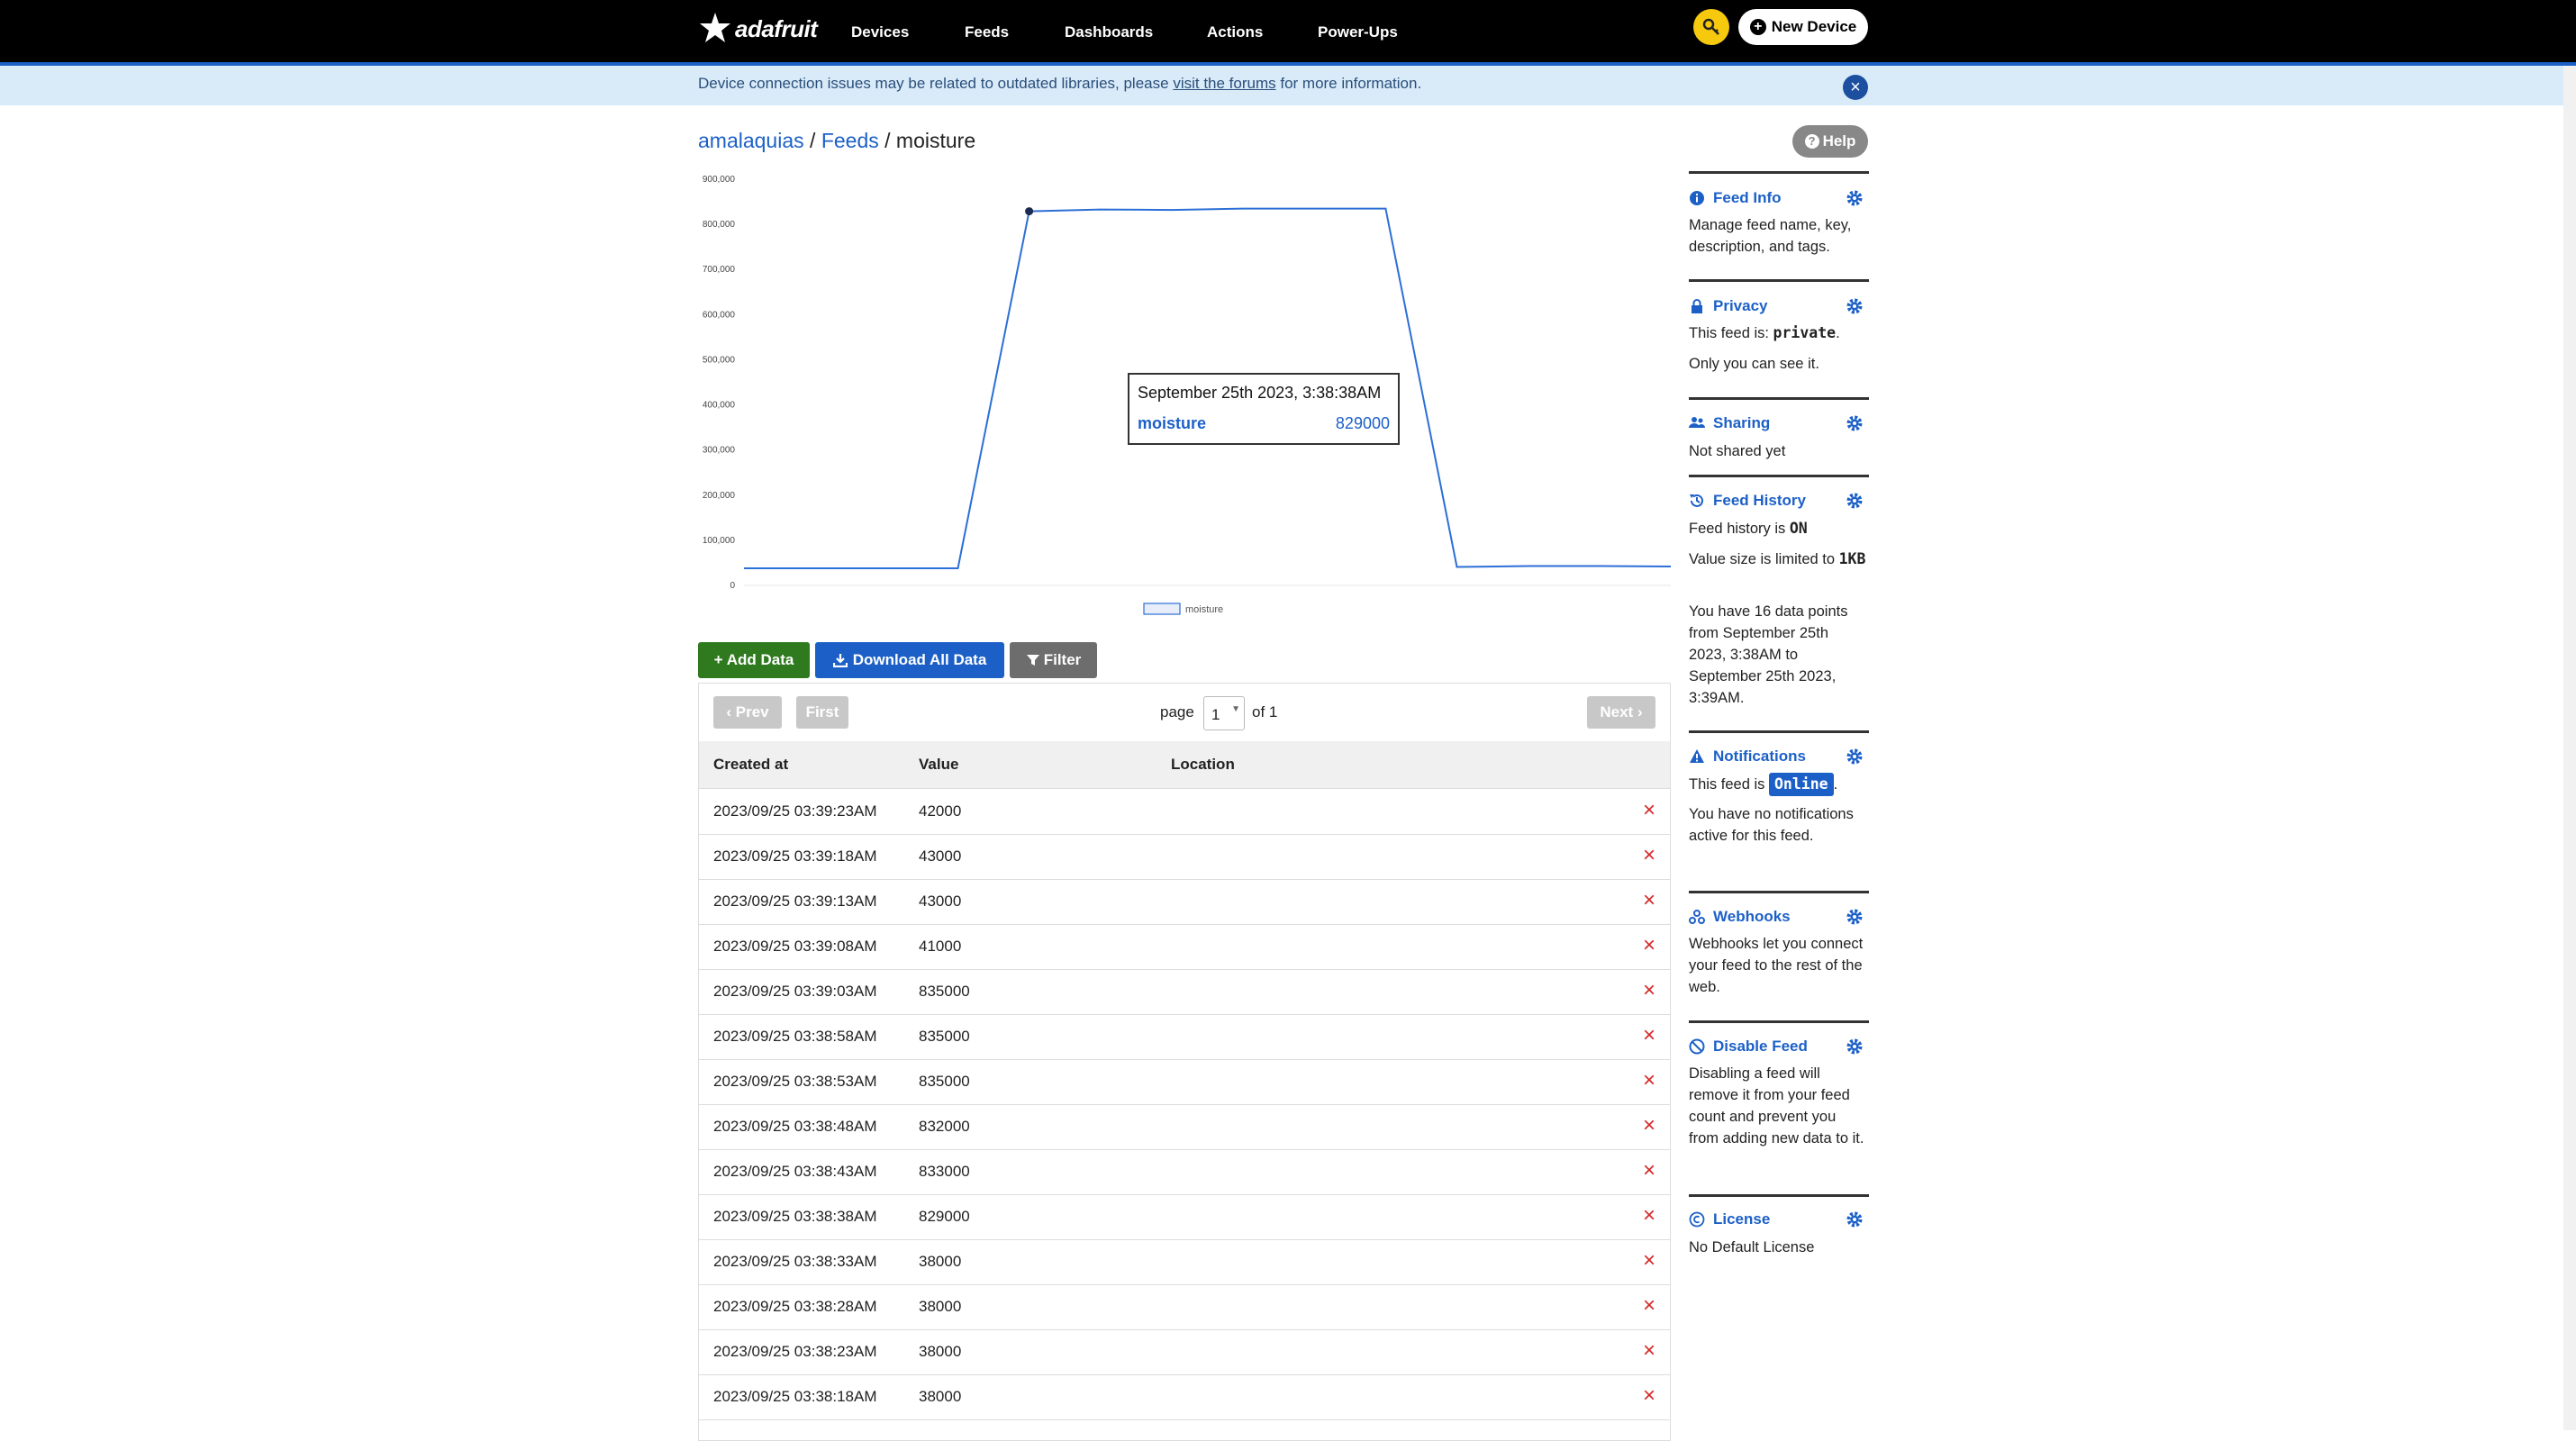 The image size is (2576, 1441). I want to click on breadcrumb-user: amalaquias, so click(751, 140).